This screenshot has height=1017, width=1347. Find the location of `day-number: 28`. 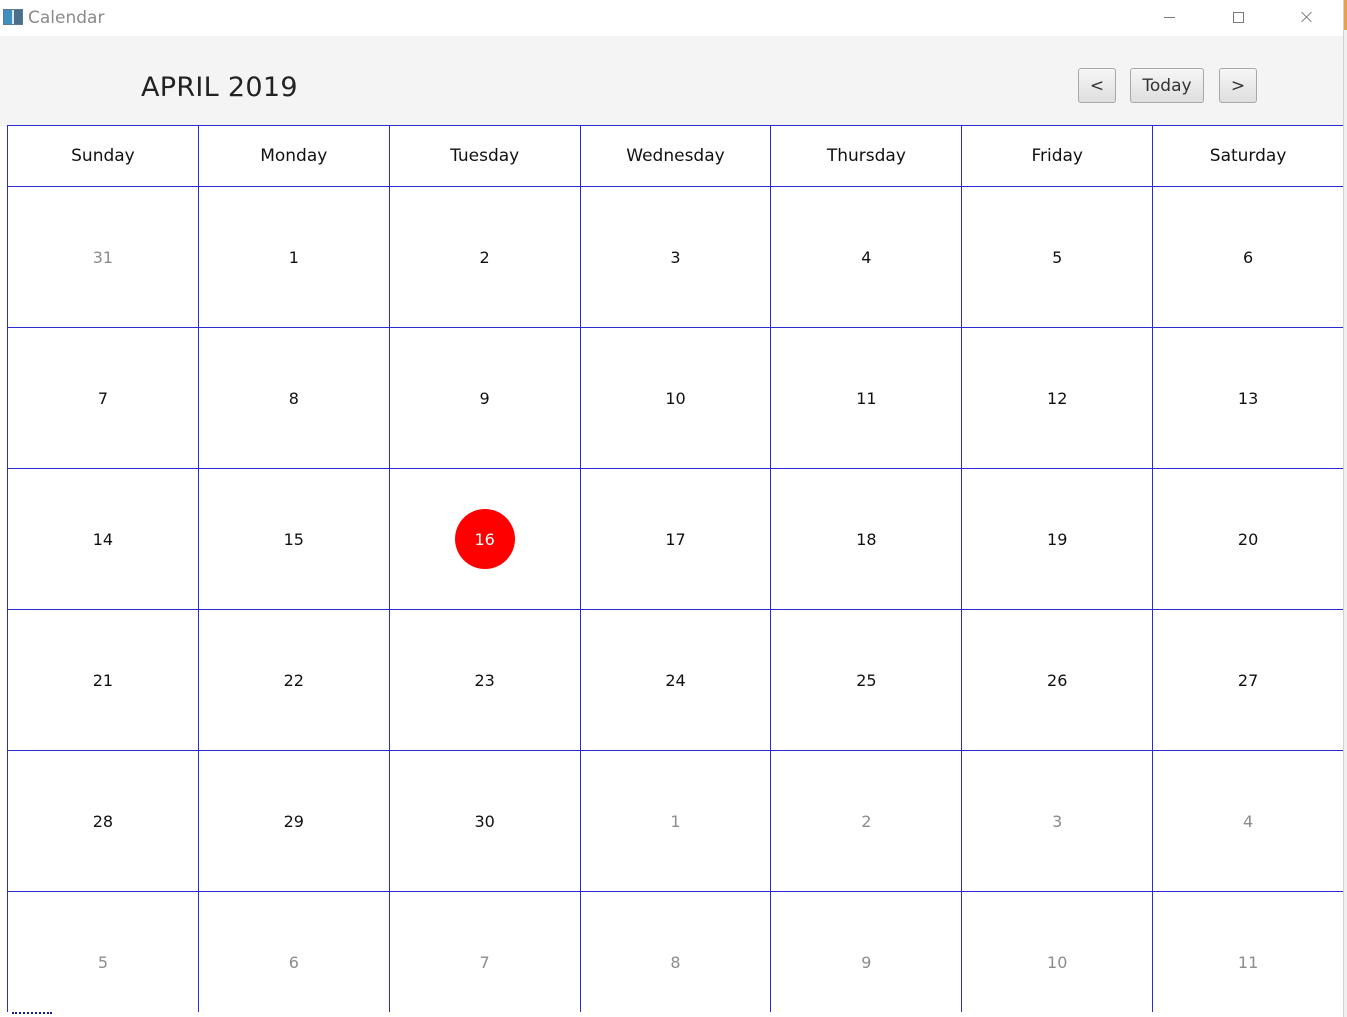

day-number: 28 is located at coordinates (103, 821).